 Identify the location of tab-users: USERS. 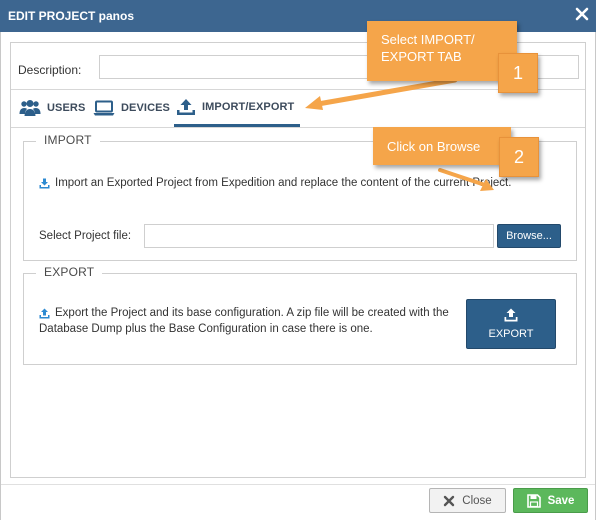
(52, 108).